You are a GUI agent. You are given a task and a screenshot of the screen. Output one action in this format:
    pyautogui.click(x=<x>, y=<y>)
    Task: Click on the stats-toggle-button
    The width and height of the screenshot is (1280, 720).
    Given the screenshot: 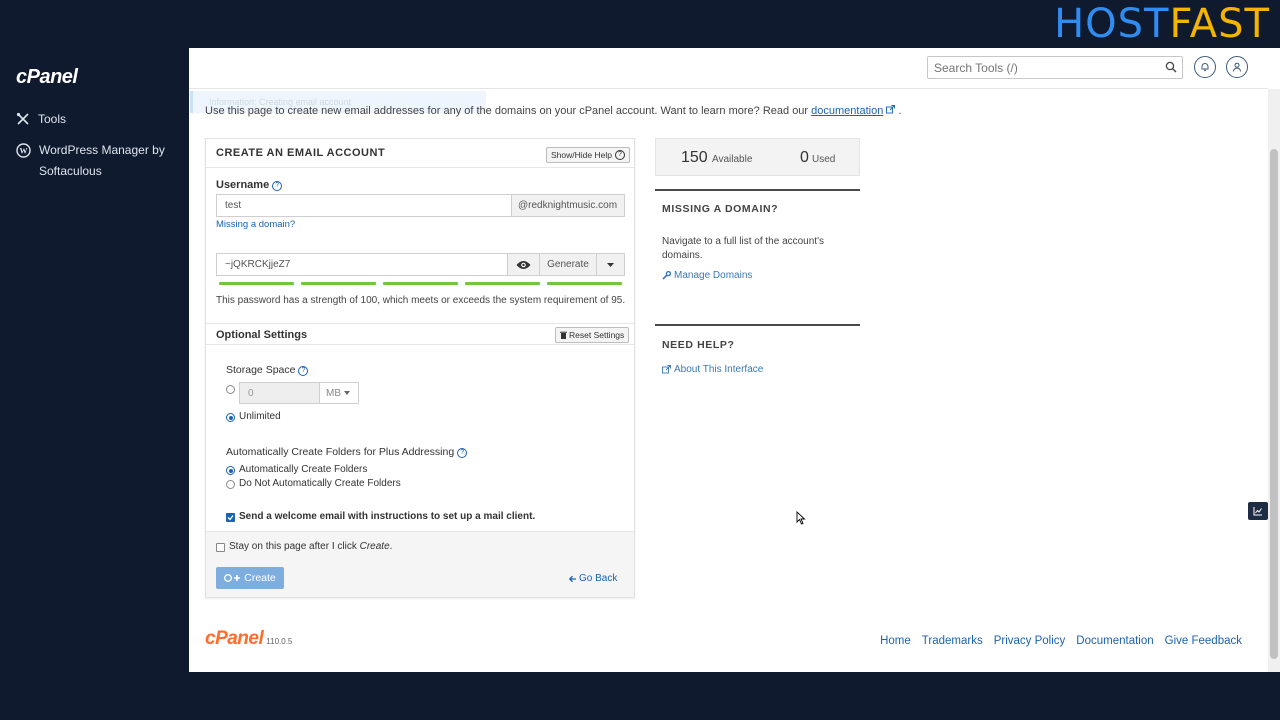 What is the action you would take?
    pyautogui.click(x=1258, y=511)
    